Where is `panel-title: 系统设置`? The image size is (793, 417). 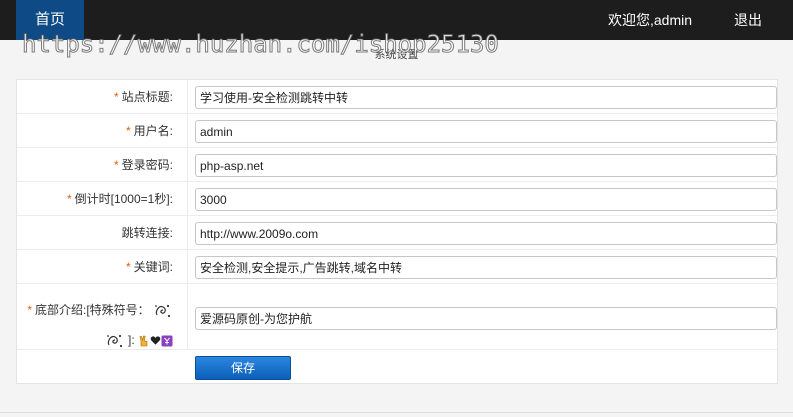
panel-title: 系统设置 is located at coordinates (396, 55).